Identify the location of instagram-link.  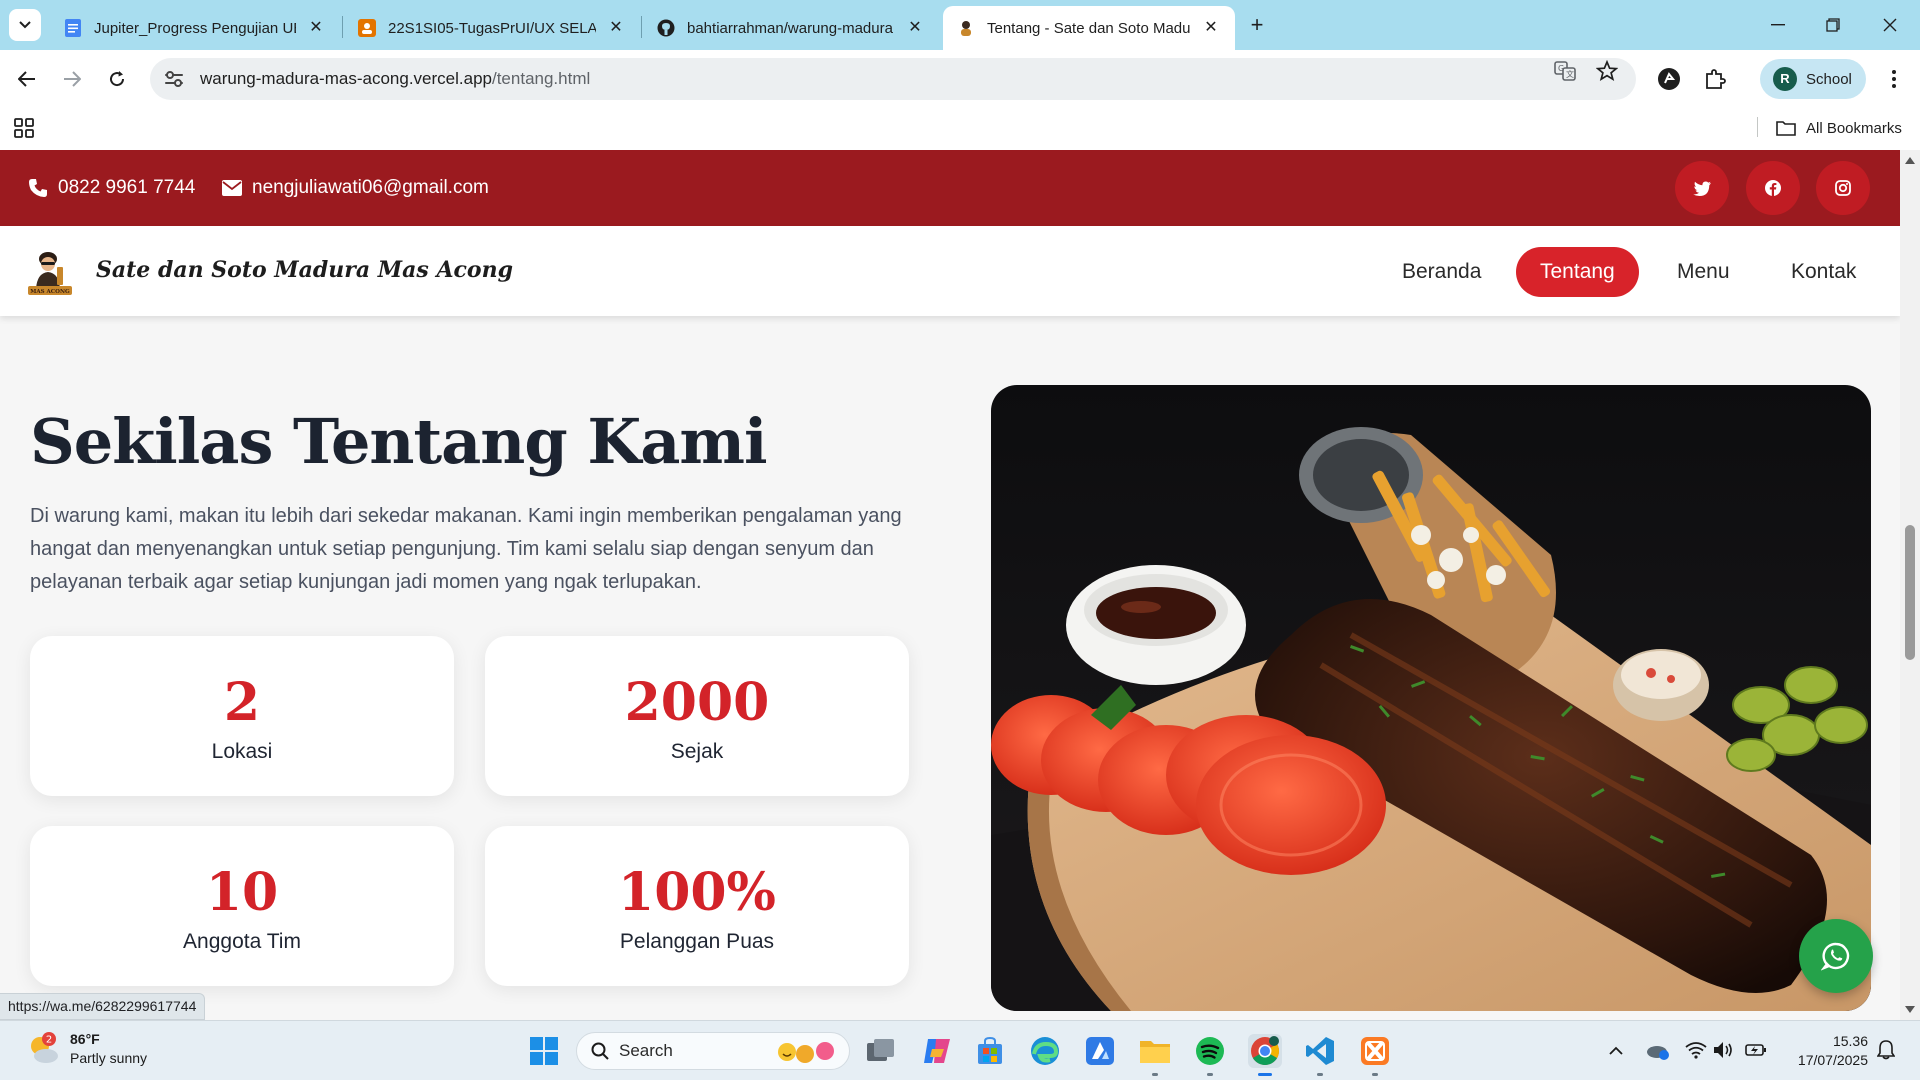
(1843, 188).